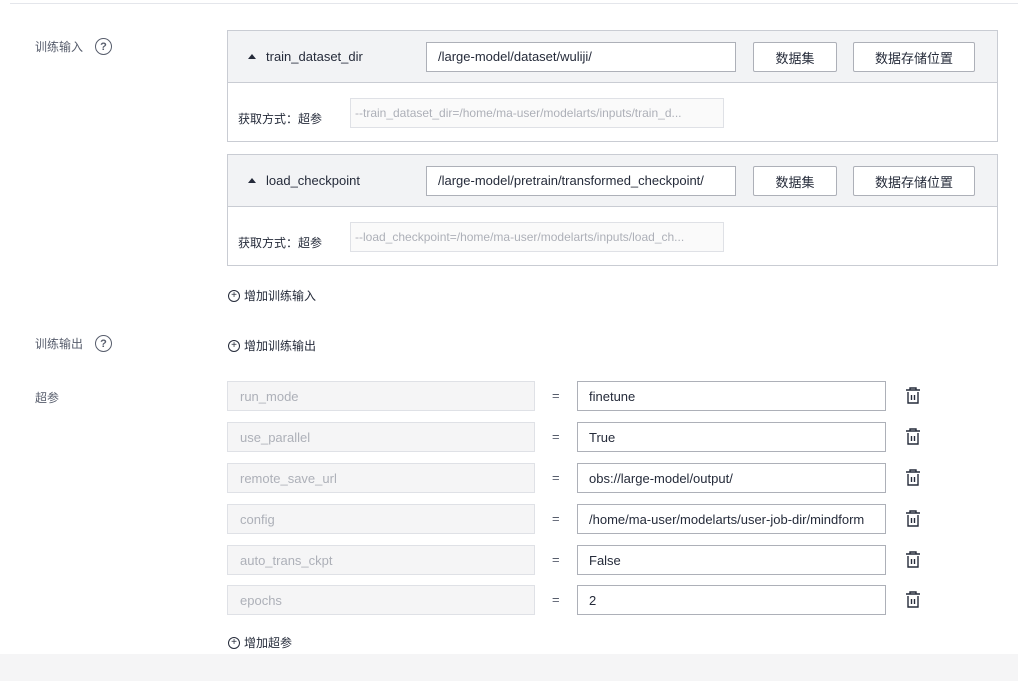 The width and height of the screenshot is (1018, 681). Describe the element at coordinates (381, 478) in the screenshot. I see `hyperparam-key-input: remote_save_url` at that location.